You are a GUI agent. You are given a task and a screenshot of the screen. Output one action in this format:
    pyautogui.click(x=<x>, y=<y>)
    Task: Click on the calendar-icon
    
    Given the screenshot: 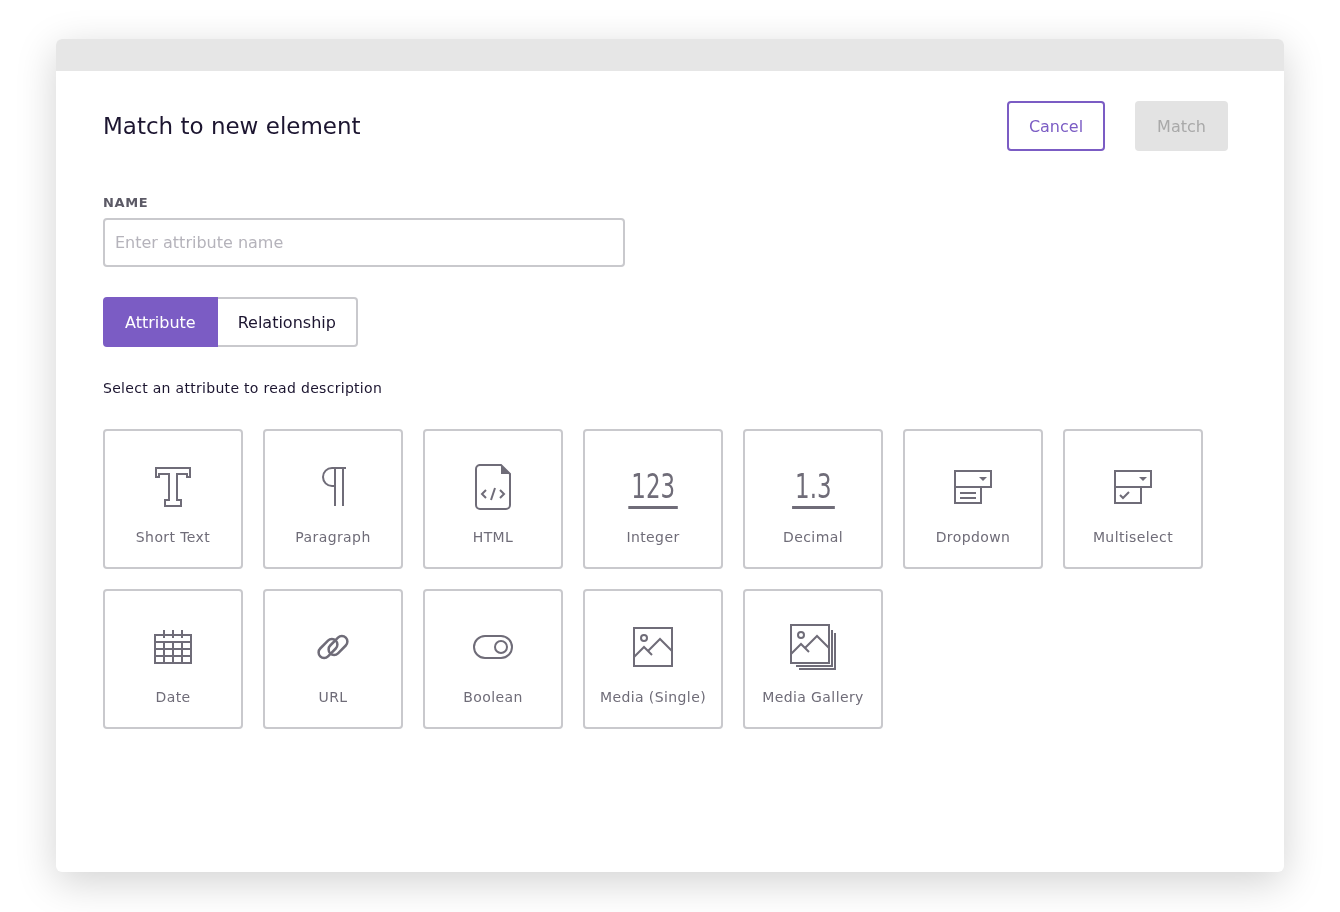 What is the action you would take?
    pyautogui.click(x=173, y=647)
    